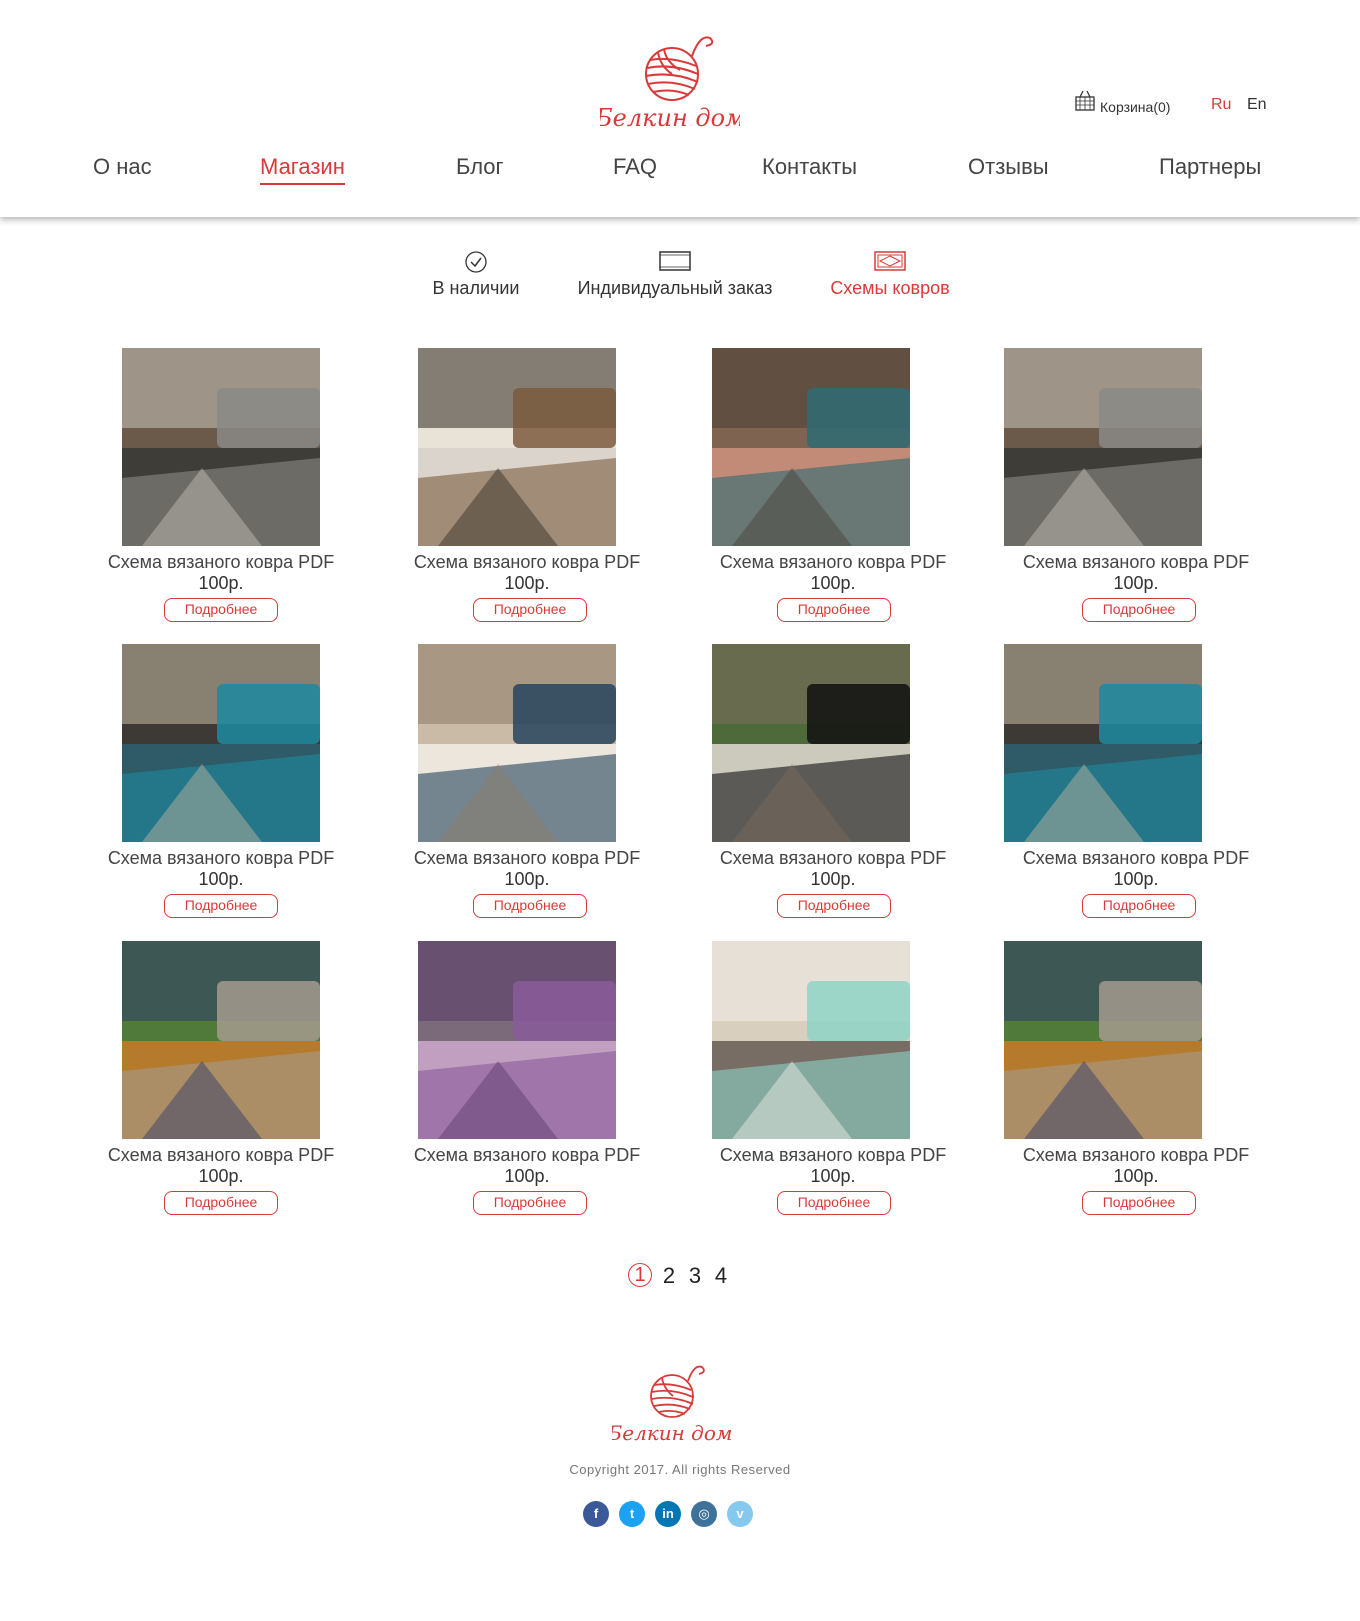  Describe the element at coordinates (640, 1275) in the screenshot. I see `page-1-link: 1` at that location.